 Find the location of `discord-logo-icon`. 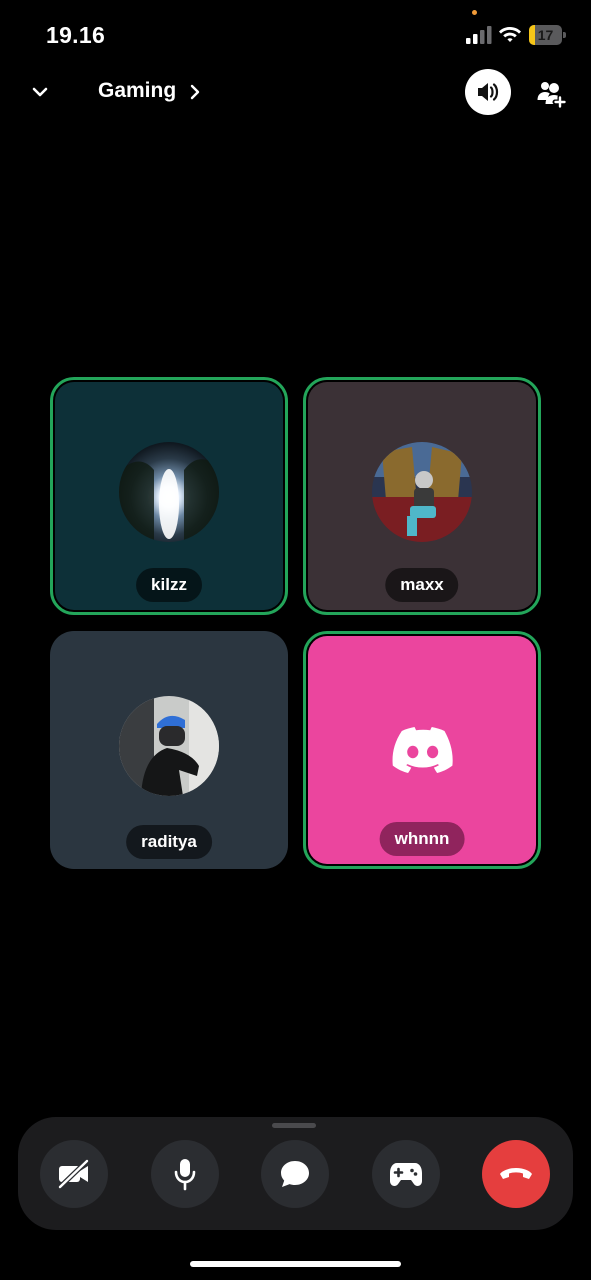

discord-logo-icon is located at coordinates (422, 750).